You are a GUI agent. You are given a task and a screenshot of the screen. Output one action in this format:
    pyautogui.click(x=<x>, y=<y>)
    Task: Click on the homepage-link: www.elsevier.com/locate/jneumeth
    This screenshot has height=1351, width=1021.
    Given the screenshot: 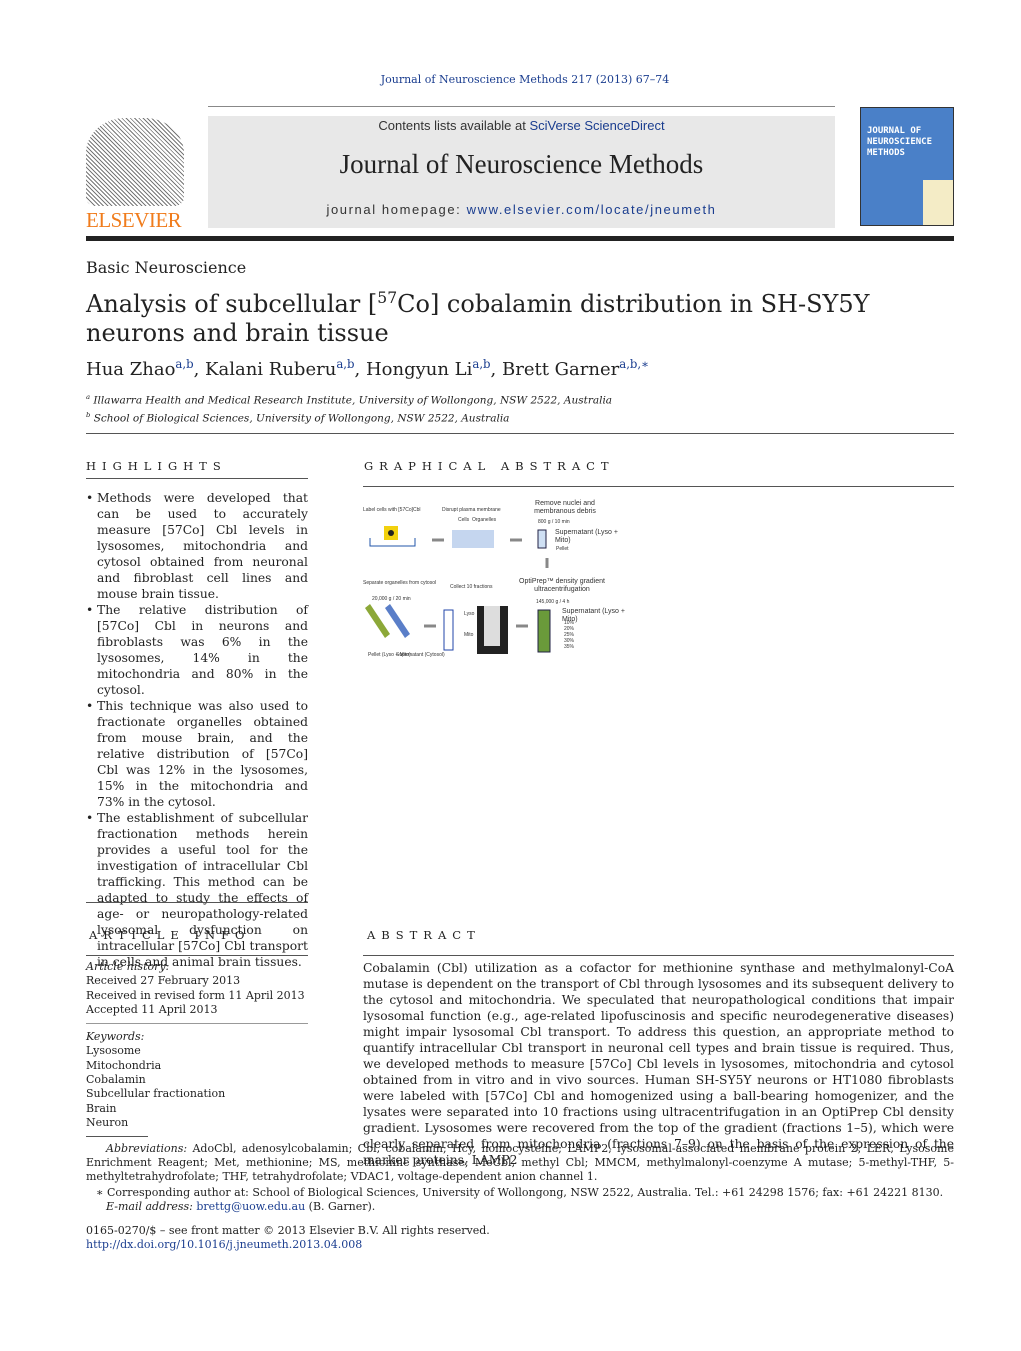 What is the action you would take?
    pyautogui.click(x=592, y=209)
    